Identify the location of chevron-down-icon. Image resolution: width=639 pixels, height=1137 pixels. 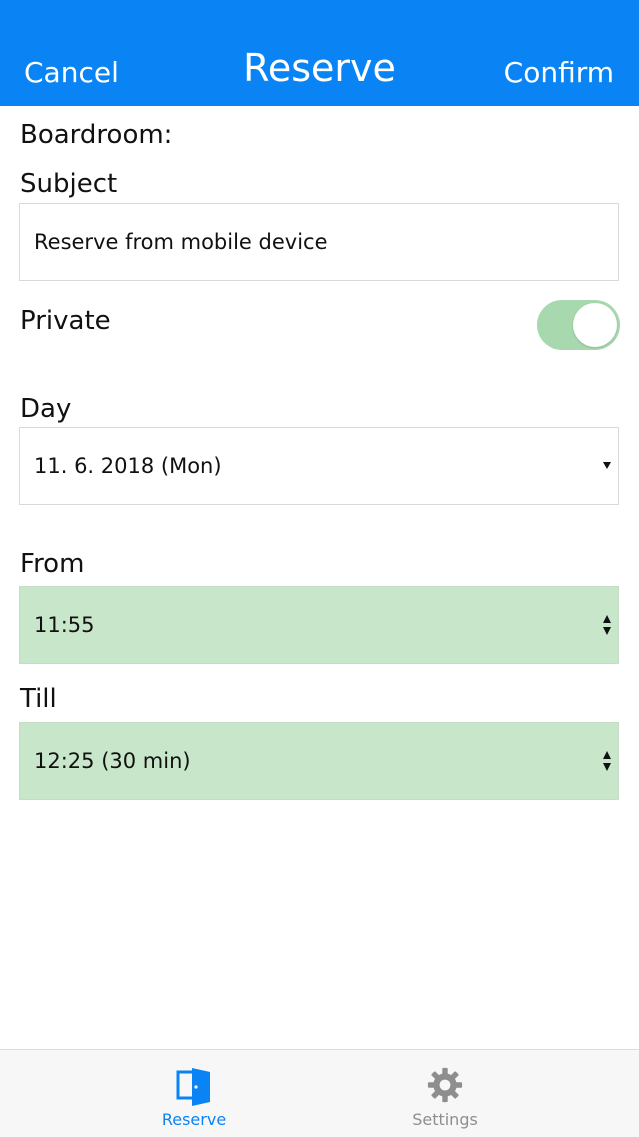
(607, 465).